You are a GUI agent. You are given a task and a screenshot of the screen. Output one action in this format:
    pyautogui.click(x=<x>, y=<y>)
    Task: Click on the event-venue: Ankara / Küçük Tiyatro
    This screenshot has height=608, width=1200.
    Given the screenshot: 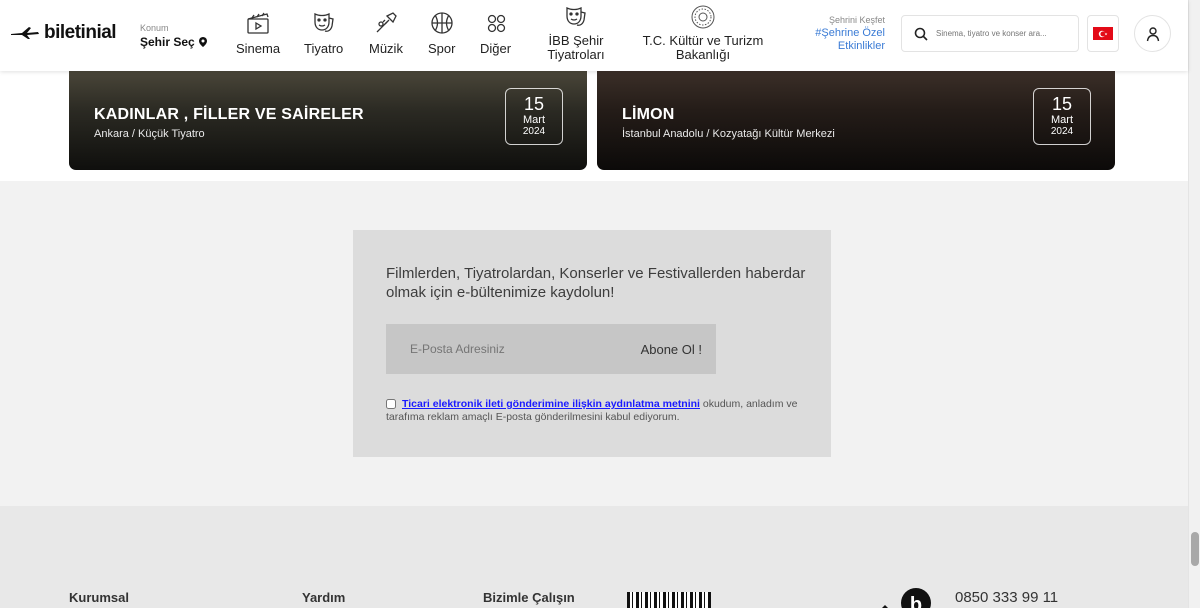 What is the action you would take?
    pyautogui.click(x=149, y=134)
    